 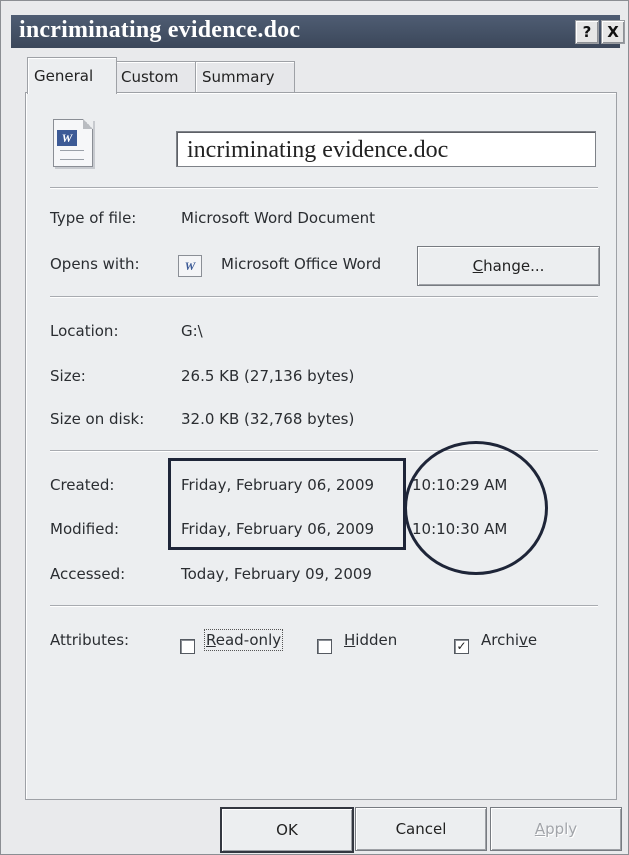 What do you see at coordinates (278, 218) in the screenshot?
I see `type-of-file-value: Microsoft Word Document` at bounding box center [278, 218].